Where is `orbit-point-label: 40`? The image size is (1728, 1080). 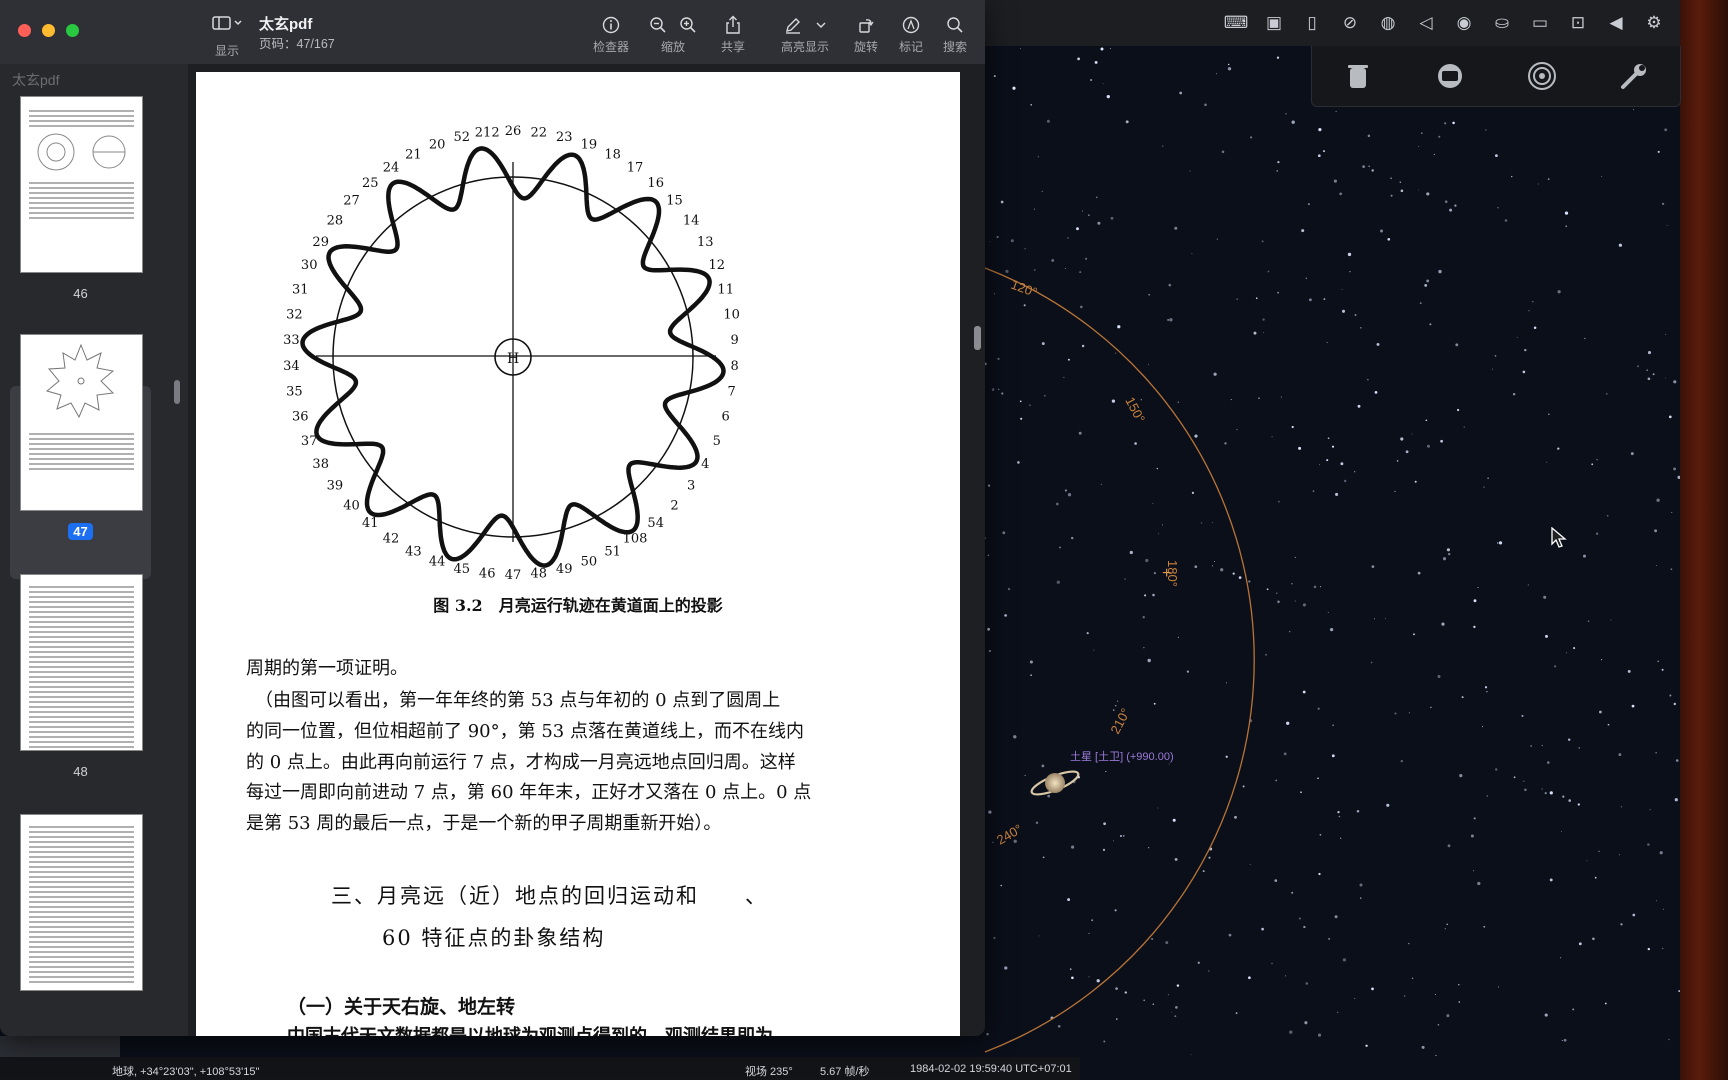 orbit-point-label: 40 is located at coordinates (351, 505).